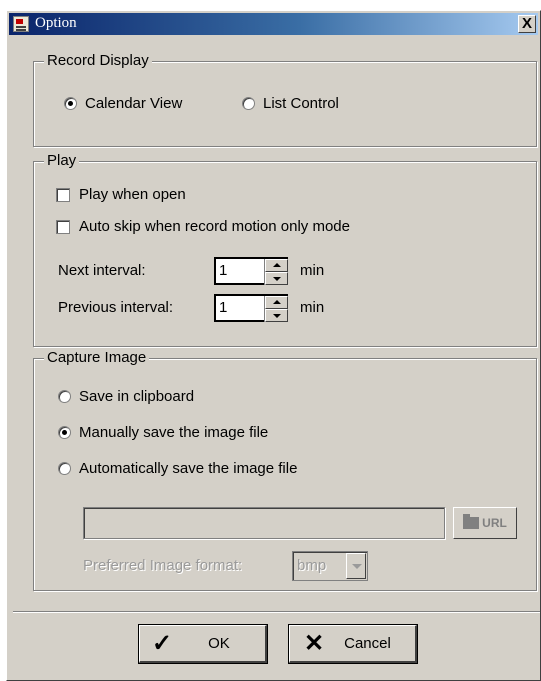 This screenshot has height=681, width=541. Describe the element at coordinates (312, 307) in the screenshot. I see `previous-interval-unit: min` at that location.